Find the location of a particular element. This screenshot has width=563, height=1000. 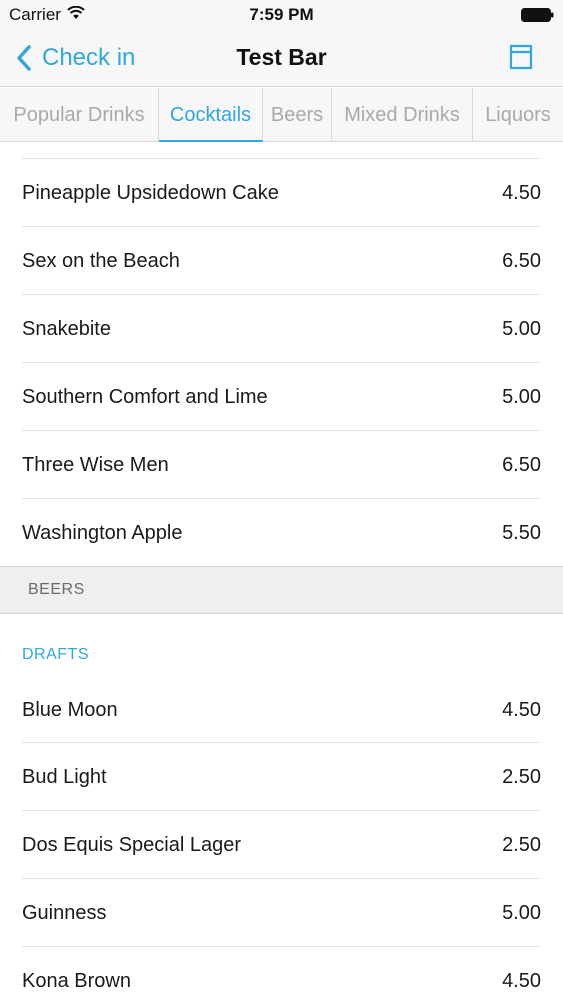

battery-icon is located at coordinates (537, 15).